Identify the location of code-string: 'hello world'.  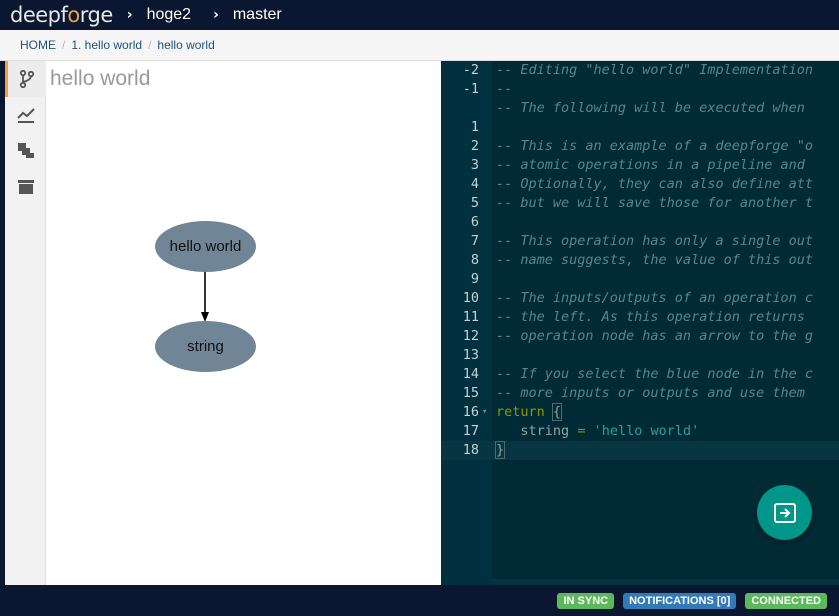
(646, 431).